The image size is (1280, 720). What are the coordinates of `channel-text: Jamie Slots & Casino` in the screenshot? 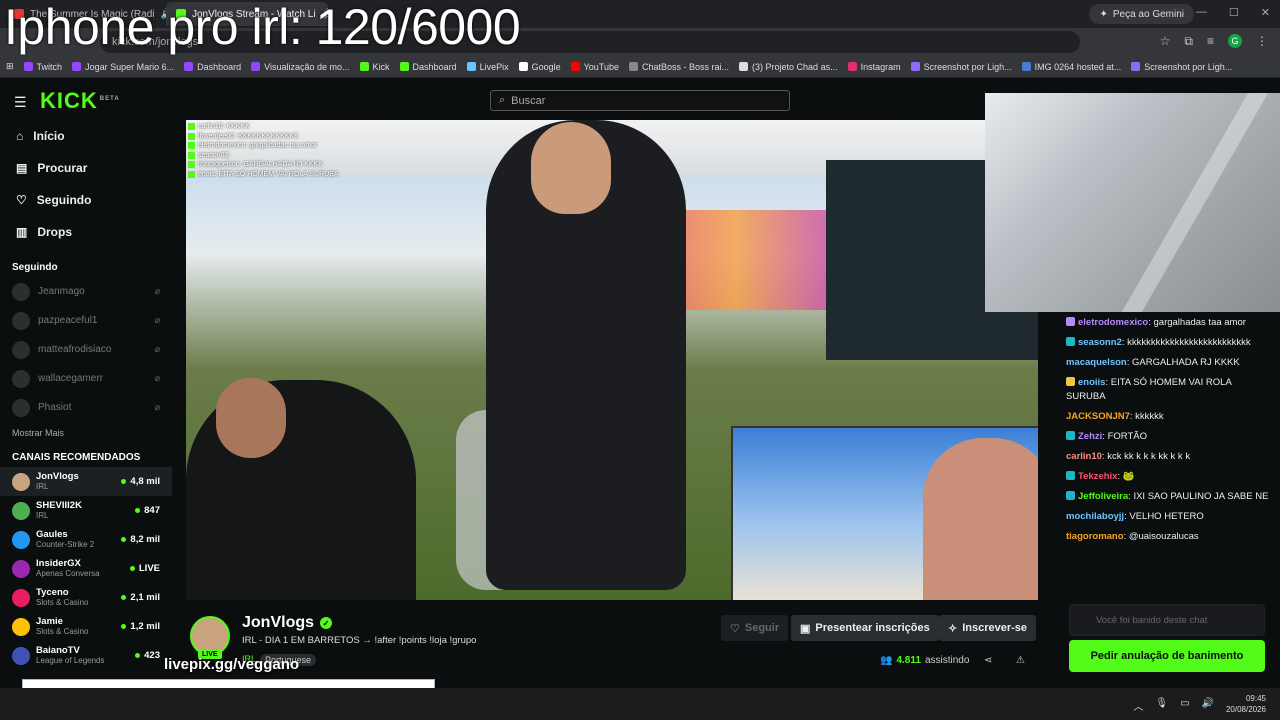 It's located at (78, 627).